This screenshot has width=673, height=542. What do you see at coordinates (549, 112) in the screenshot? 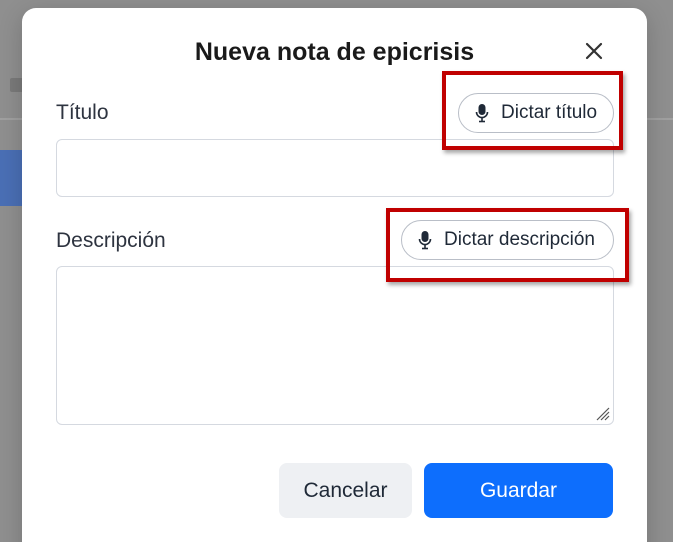
I see `dictate-title-label: Dictar título` at bounding box center [549, 112].